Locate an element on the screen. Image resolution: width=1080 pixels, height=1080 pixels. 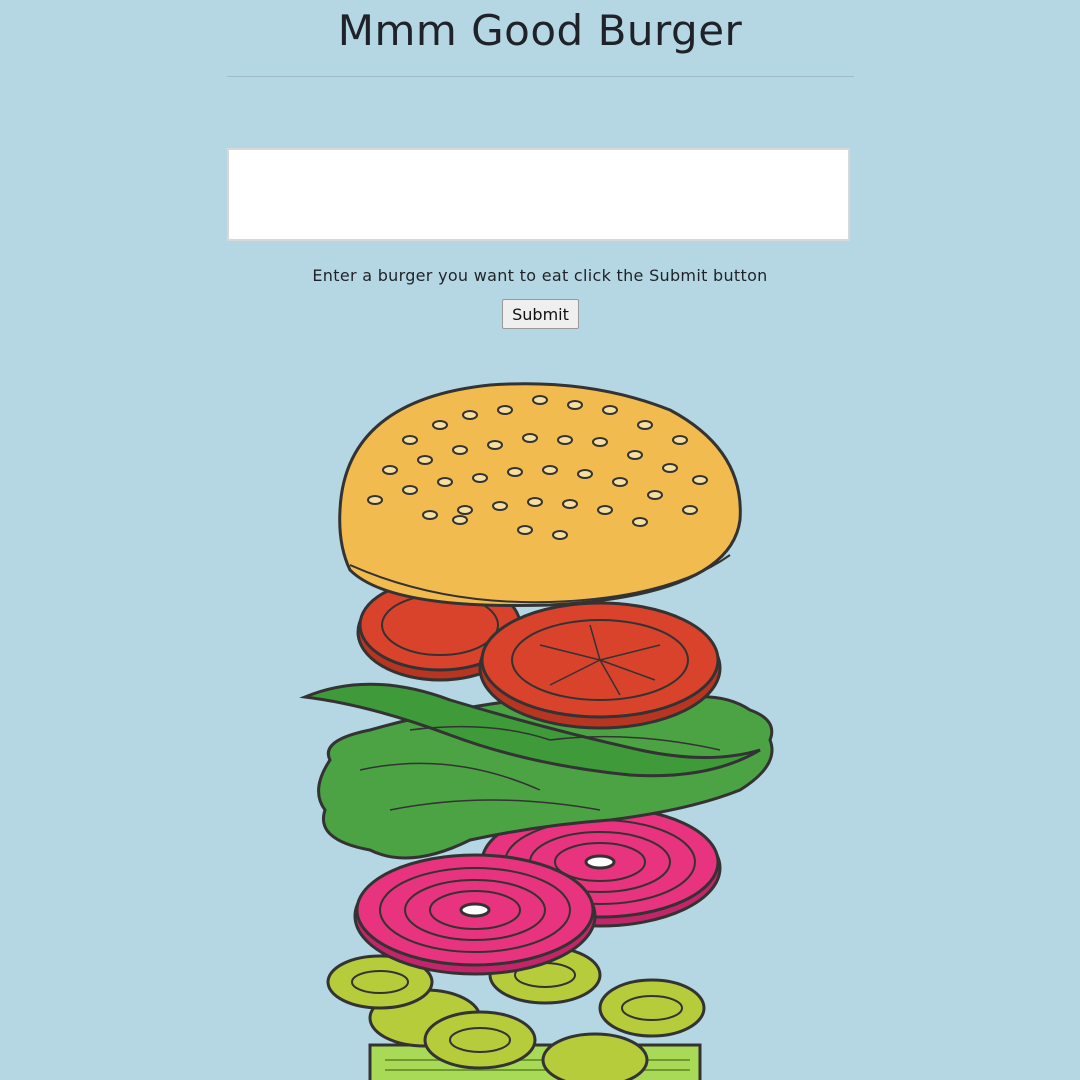
submit-button: Submit is located at coordinates (540, 314).